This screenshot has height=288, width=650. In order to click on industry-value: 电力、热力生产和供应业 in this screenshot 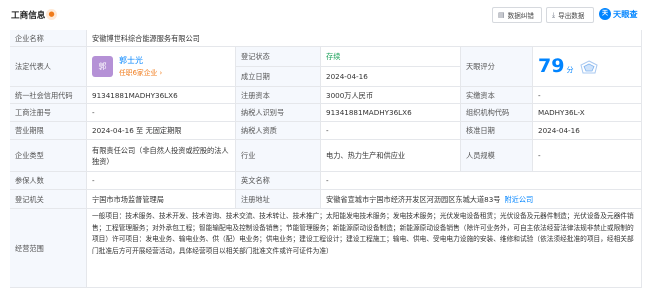, I will do `click(391, 156)`.